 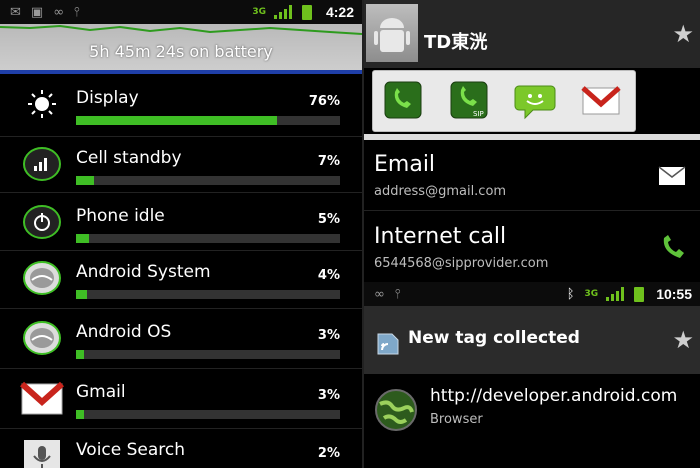 What do you see at coordinates (129, 158) in the screenshot?
I see `usage-label: Cell standby` at bounding box center [129, 158].